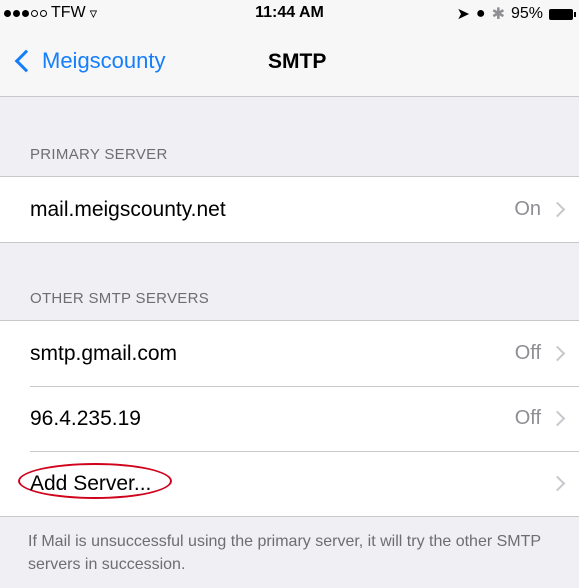 Image resolution: width=579 pixels, height=588 pixels. I want to click on chevron-left-icon, so click(26, 61).